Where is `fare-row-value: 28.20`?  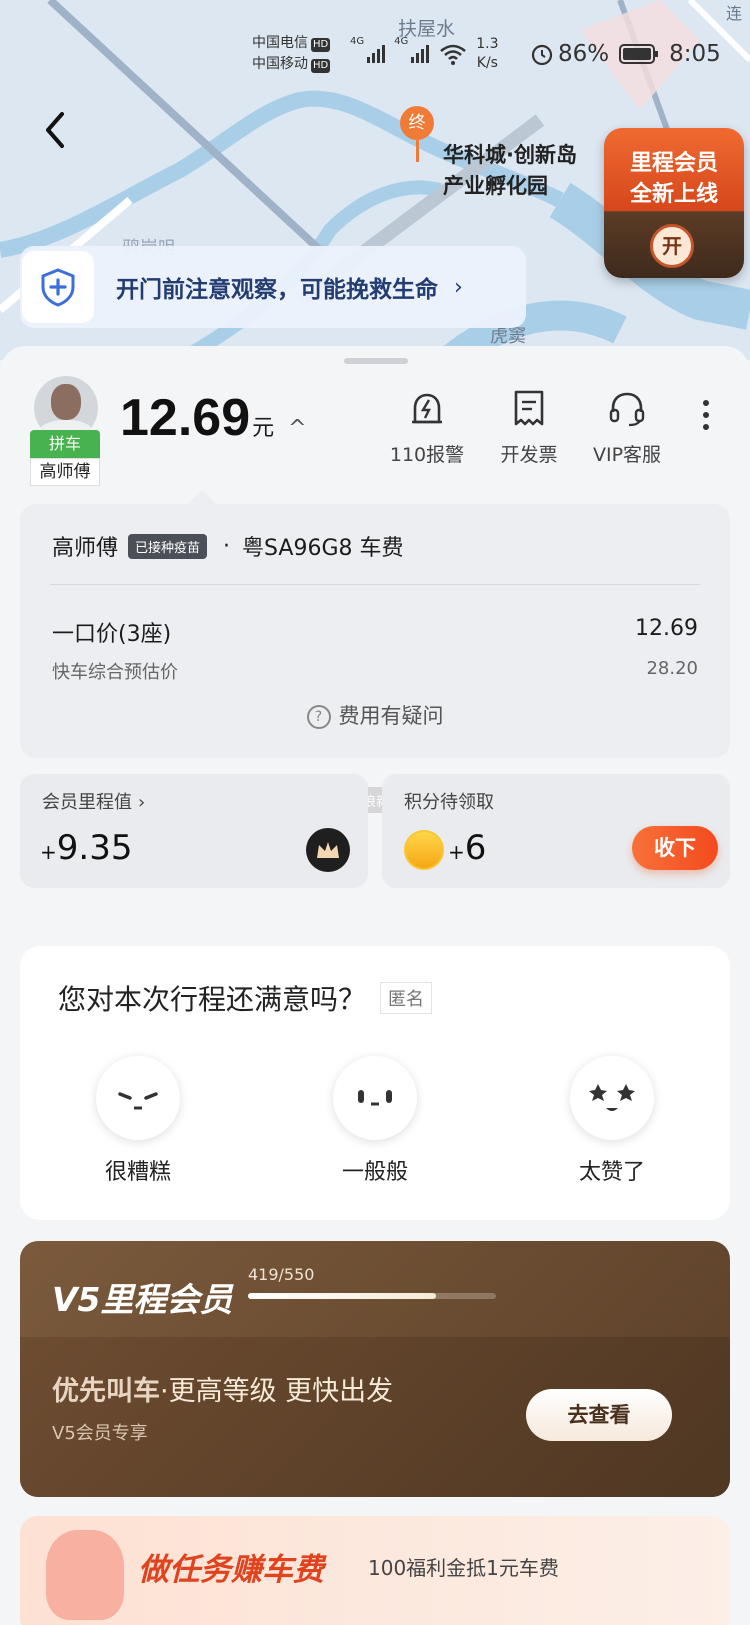
fare-row-value: 28.20 is located at coordinates (672, 668).